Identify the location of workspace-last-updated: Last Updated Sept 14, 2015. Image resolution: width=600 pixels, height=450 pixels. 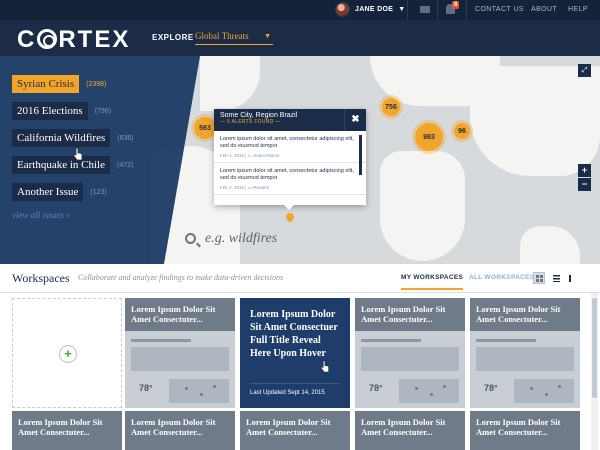
(287, 393).